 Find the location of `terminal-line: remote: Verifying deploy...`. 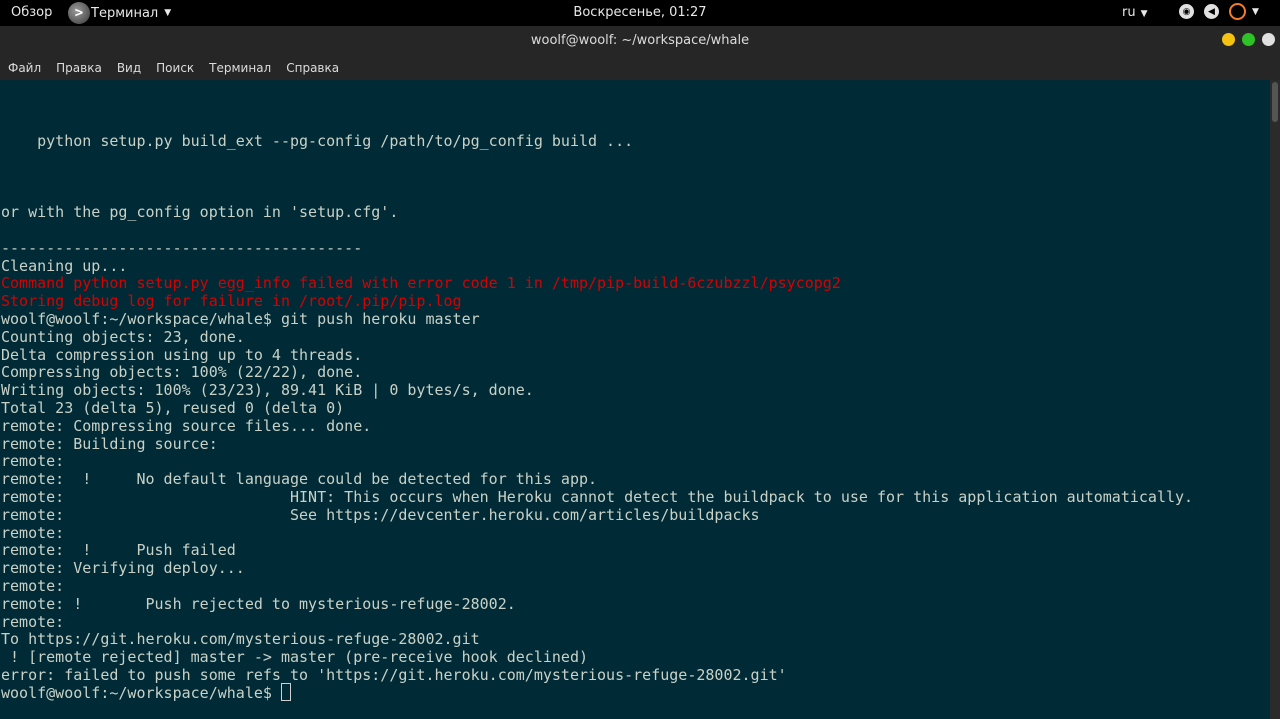

terminal-line: remote: Verifying deploy... is located at coordinates (123, 568).